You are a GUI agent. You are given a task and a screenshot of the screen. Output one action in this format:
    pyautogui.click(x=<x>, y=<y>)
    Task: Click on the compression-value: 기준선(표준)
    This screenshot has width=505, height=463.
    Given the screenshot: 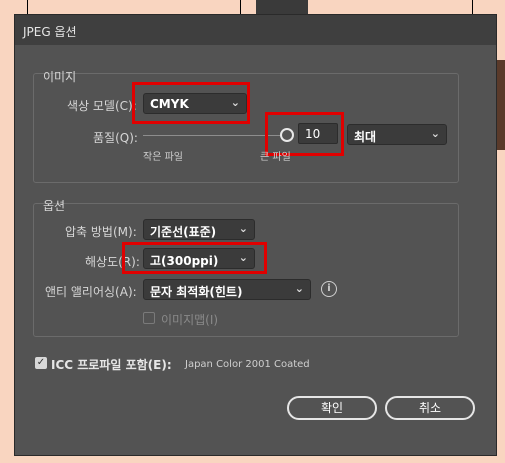 What is the action you would take?
    pyautogui.click(x=183, y=232)
    